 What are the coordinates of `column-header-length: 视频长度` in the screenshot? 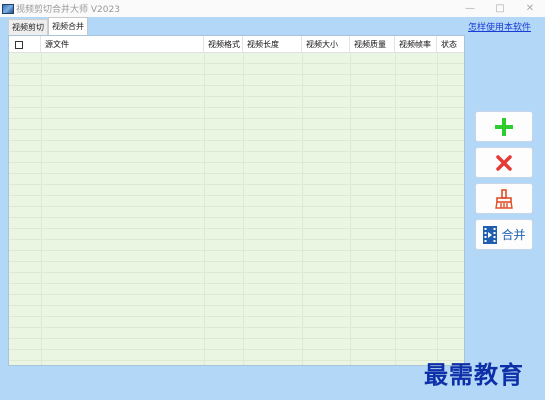 It's located at (272, 44).